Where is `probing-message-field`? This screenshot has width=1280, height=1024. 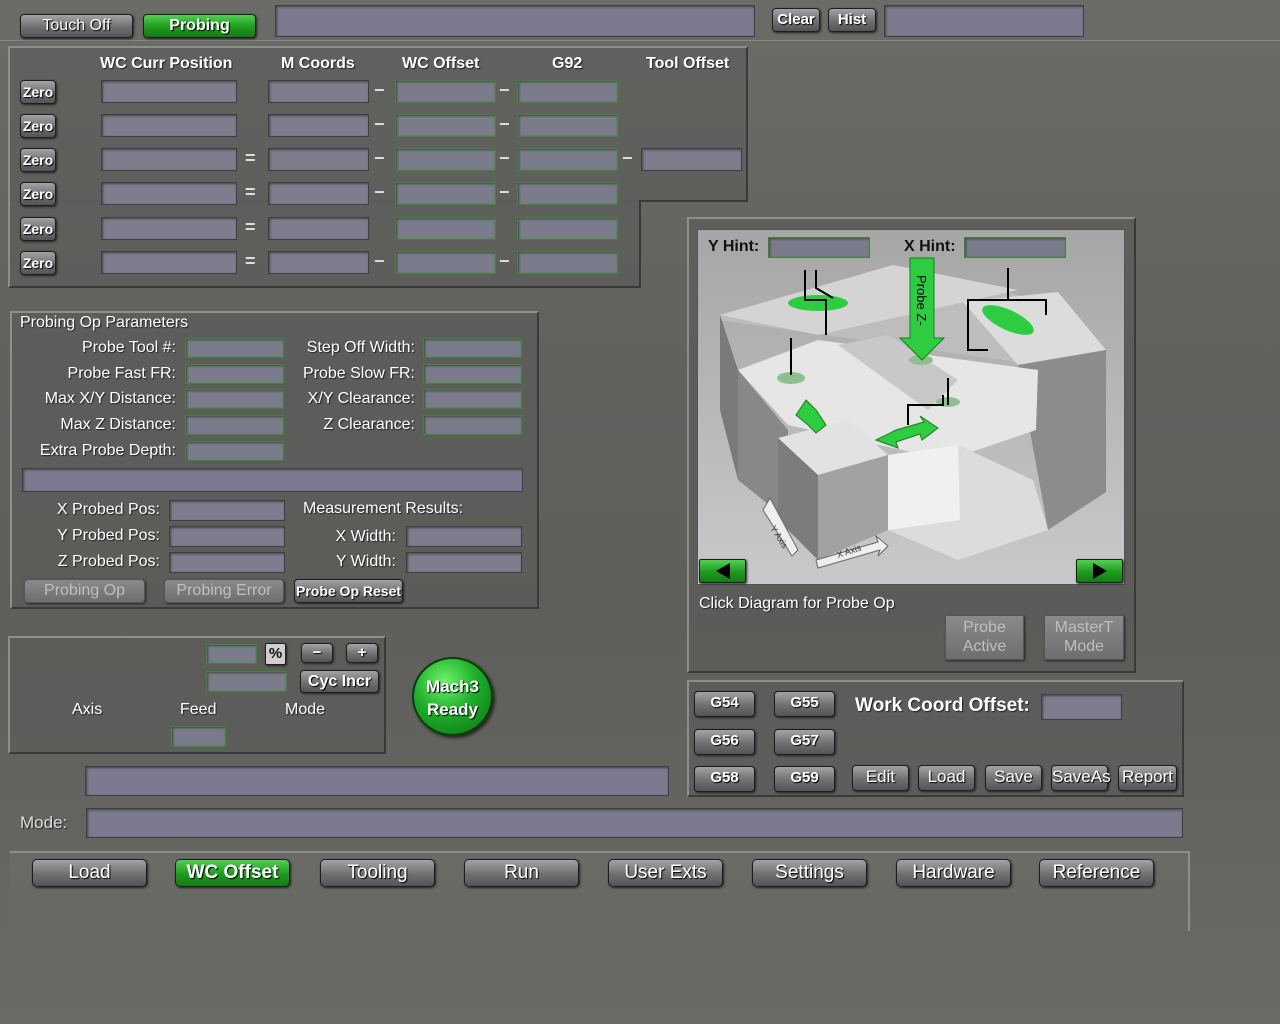
probing-message-field is located at coordinates (272, 480).